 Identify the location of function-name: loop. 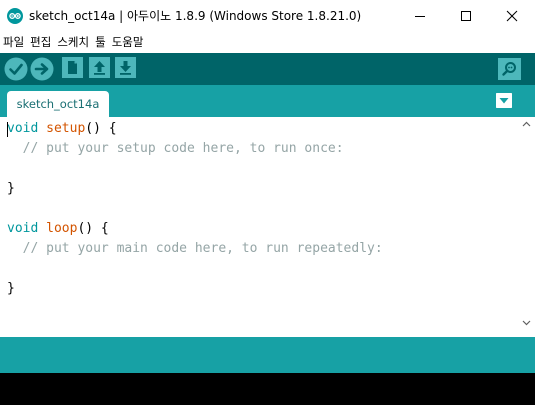
(62, 228).